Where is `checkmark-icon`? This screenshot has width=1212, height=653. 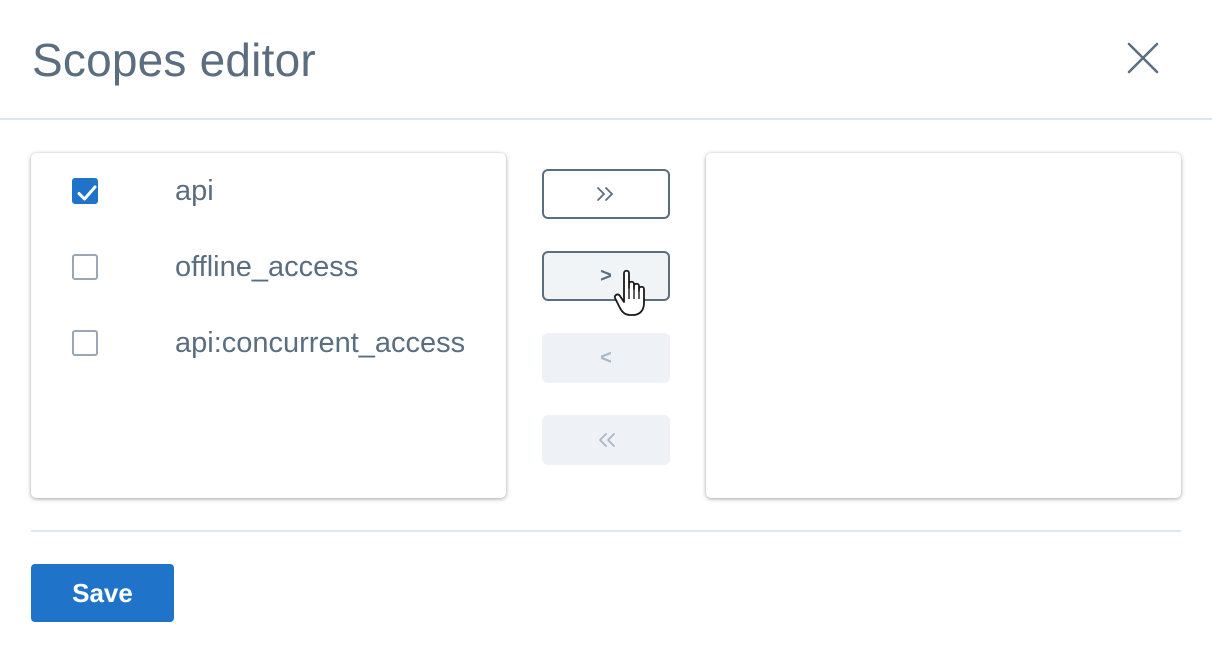 checkmark-icon is located at coordinates (87, 193).